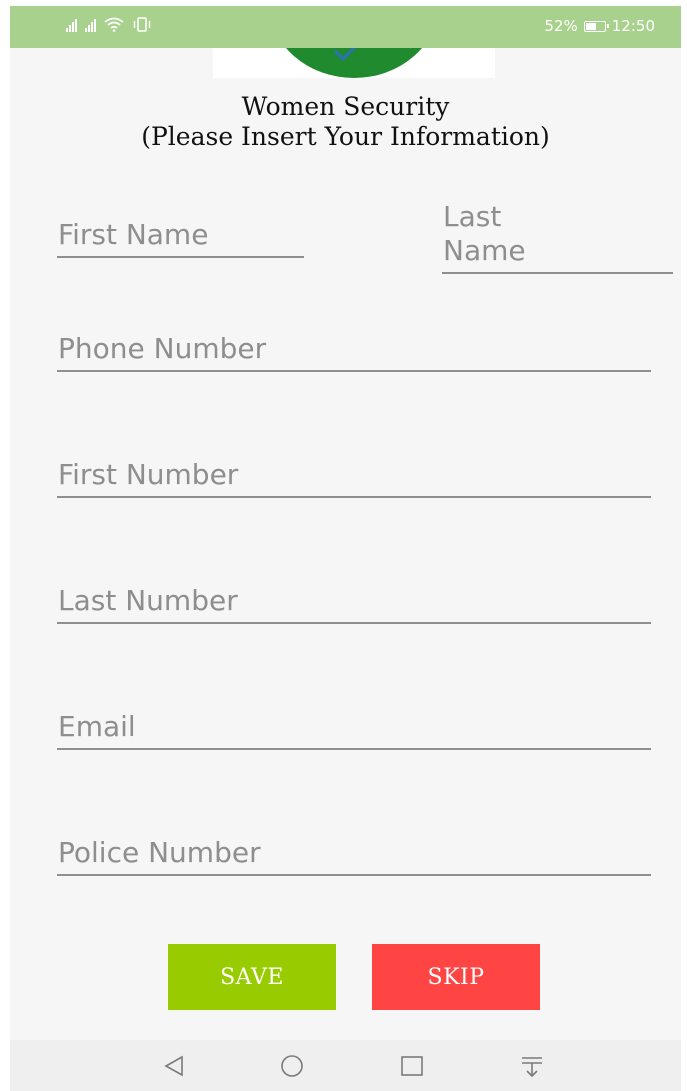  I want to click on skip-button: SKIP, so click(456, 977).